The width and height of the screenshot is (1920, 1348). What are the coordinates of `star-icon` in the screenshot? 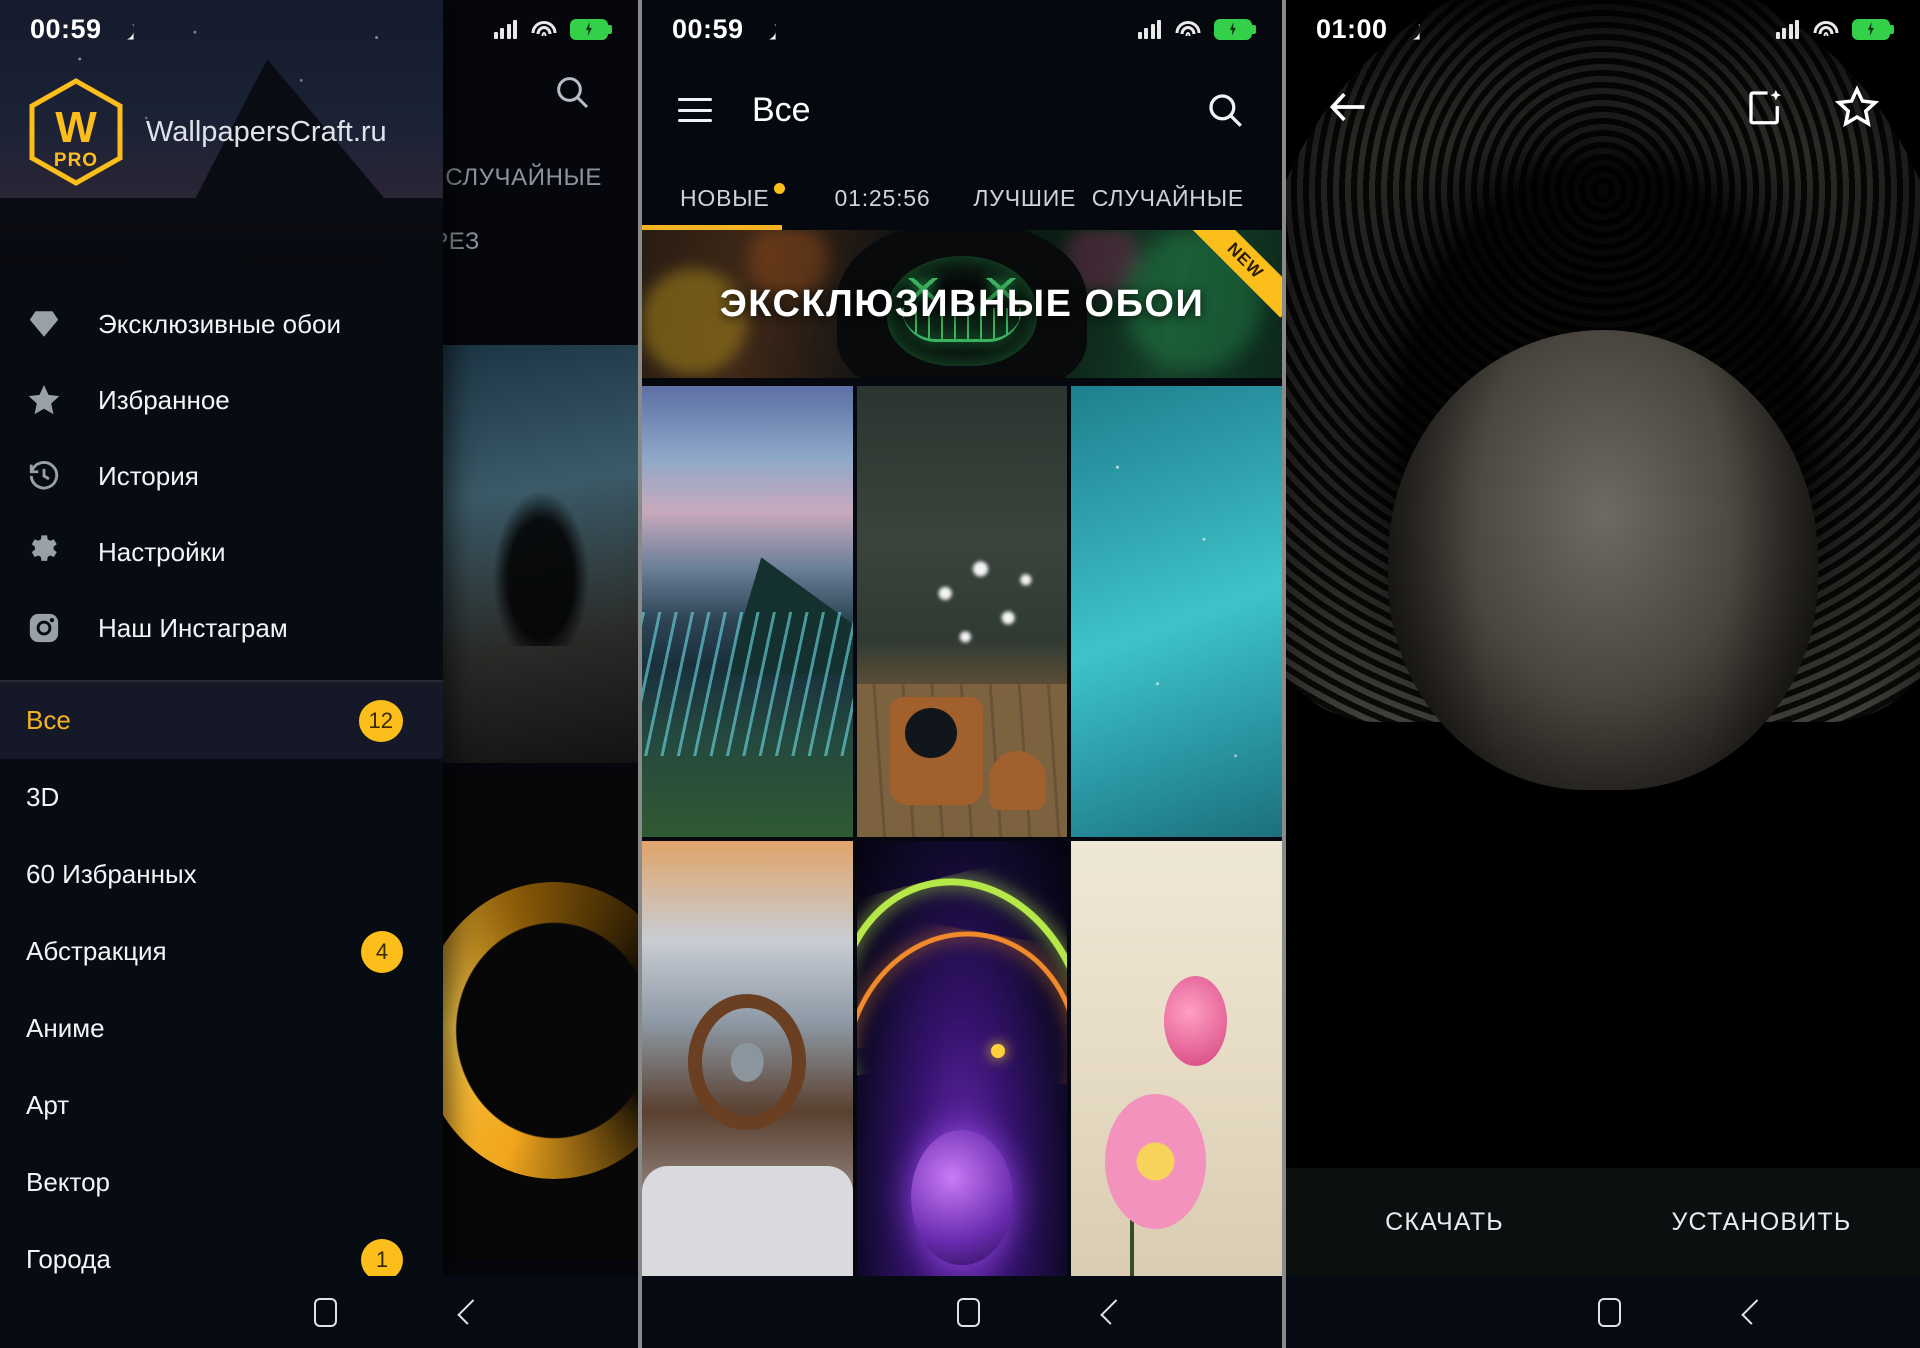 It's located at (44, 400).